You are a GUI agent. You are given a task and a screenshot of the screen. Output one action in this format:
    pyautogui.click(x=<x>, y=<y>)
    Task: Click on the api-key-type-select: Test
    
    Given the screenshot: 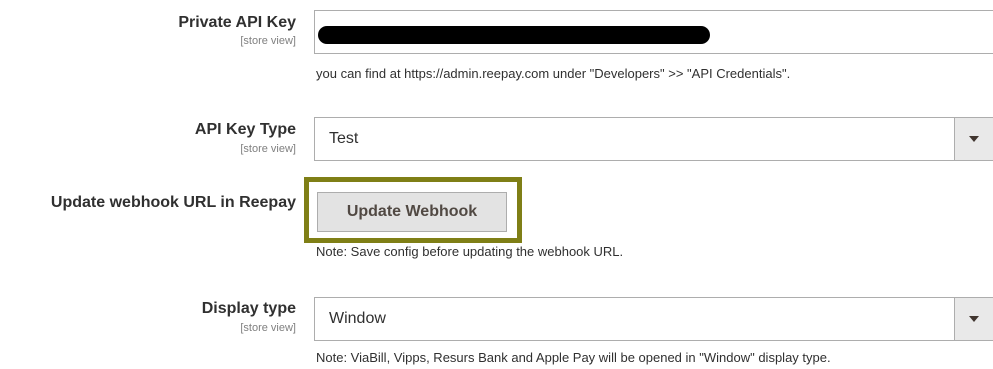 What is the action you would take?
    pyautogui.click(x=653, y=139)
    